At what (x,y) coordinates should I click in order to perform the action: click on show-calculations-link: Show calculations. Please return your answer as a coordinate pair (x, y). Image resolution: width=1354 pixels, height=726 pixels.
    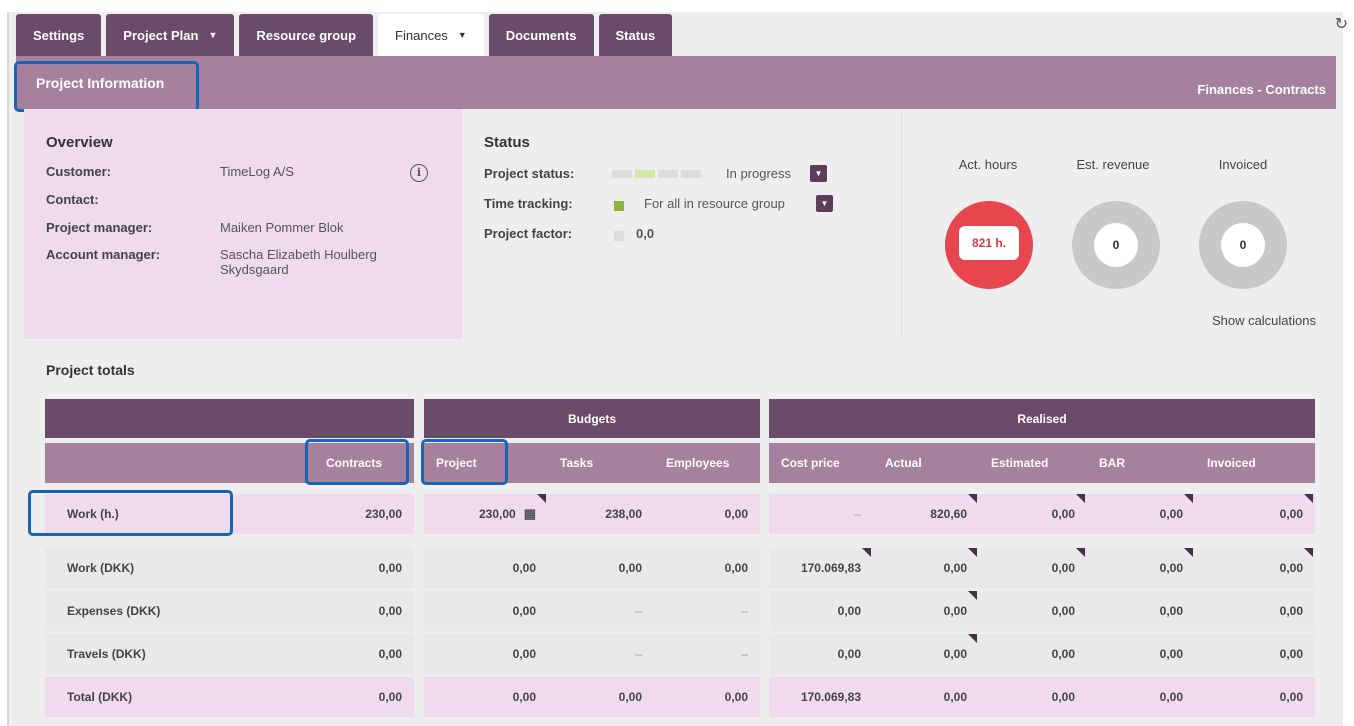
    Looking at the image, I should click on (1264, 320).